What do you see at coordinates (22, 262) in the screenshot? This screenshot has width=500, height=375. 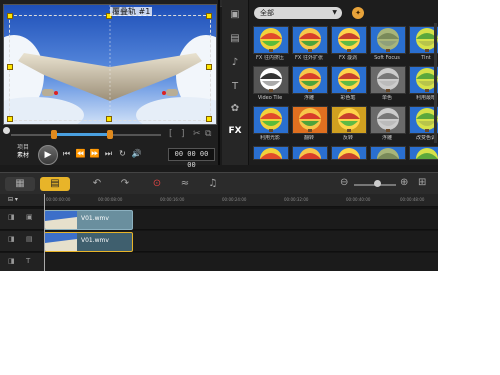 I see `title-track-header: ◨ T` at bounding box center [22, 262].